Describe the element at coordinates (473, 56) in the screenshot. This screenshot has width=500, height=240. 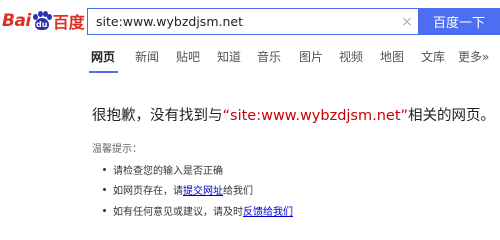
I see `tab-more: 更多»` at that location.